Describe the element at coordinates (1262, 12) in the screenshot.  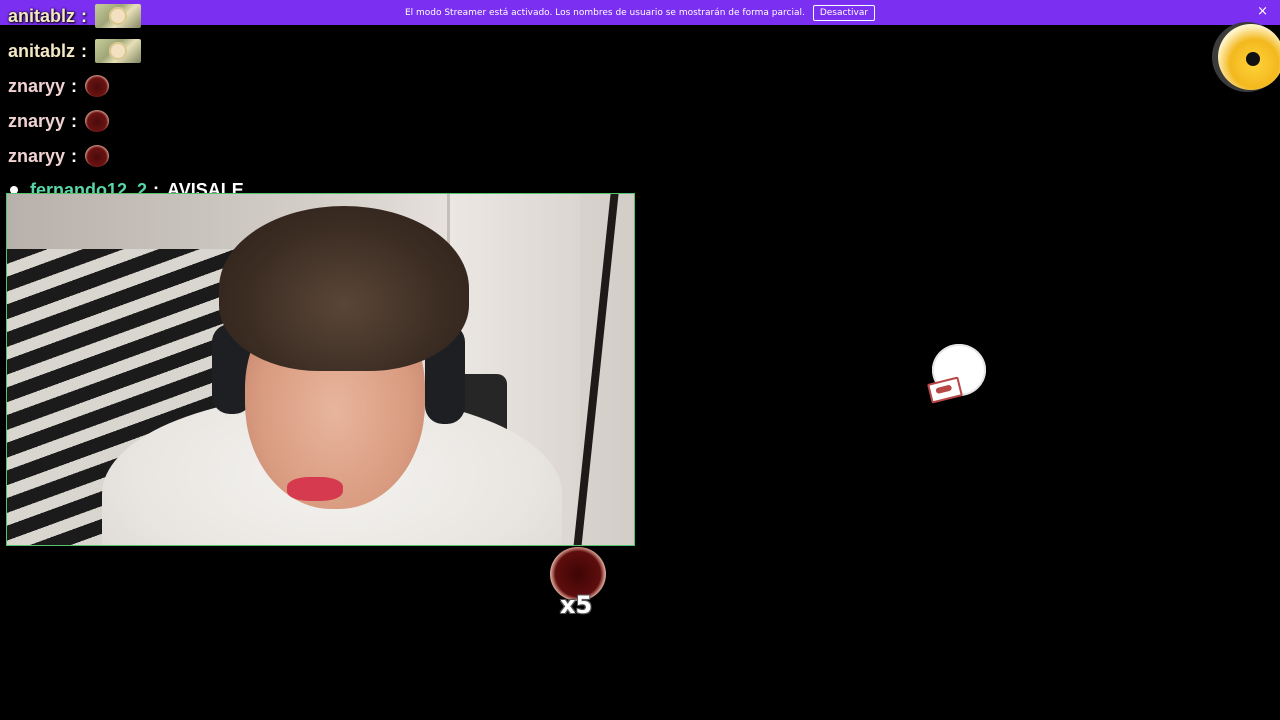
I see `close-icon: ×` at that location.